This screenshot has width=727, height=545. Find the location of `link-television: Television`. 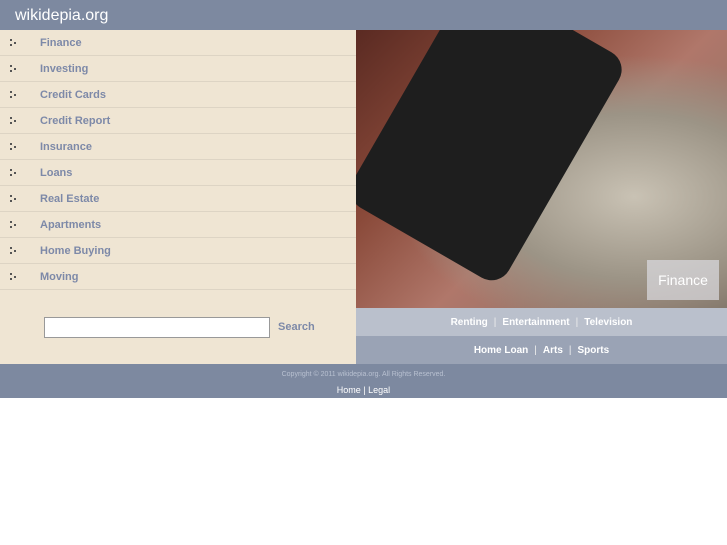

link-television: Television is located at coordinates (608, 322).